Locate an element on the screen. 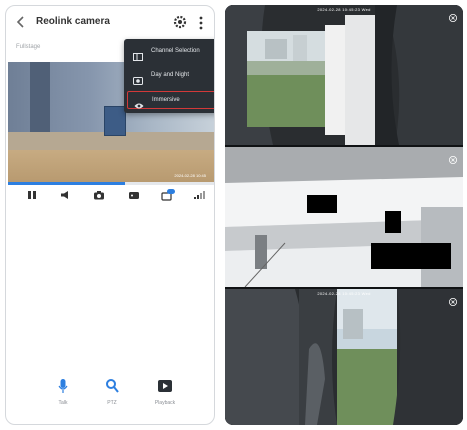 The width and height of the screenshot is (467, 430). ptz-label: PTZ is located at coordinates (112, 403).